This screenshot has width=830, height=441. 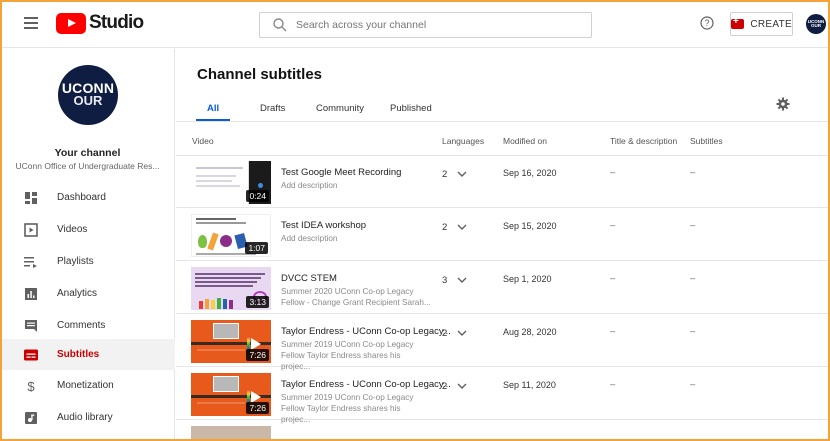 I want to click on tab-community: Community, so click(x=340, y=108).